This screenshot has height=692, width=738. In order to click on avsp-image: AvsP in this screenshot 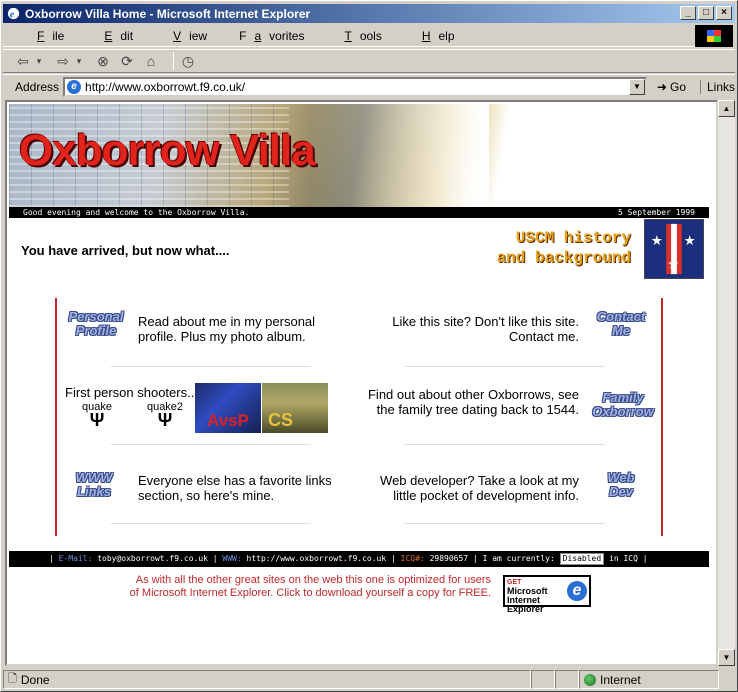, I will do `click(228, 408)`.